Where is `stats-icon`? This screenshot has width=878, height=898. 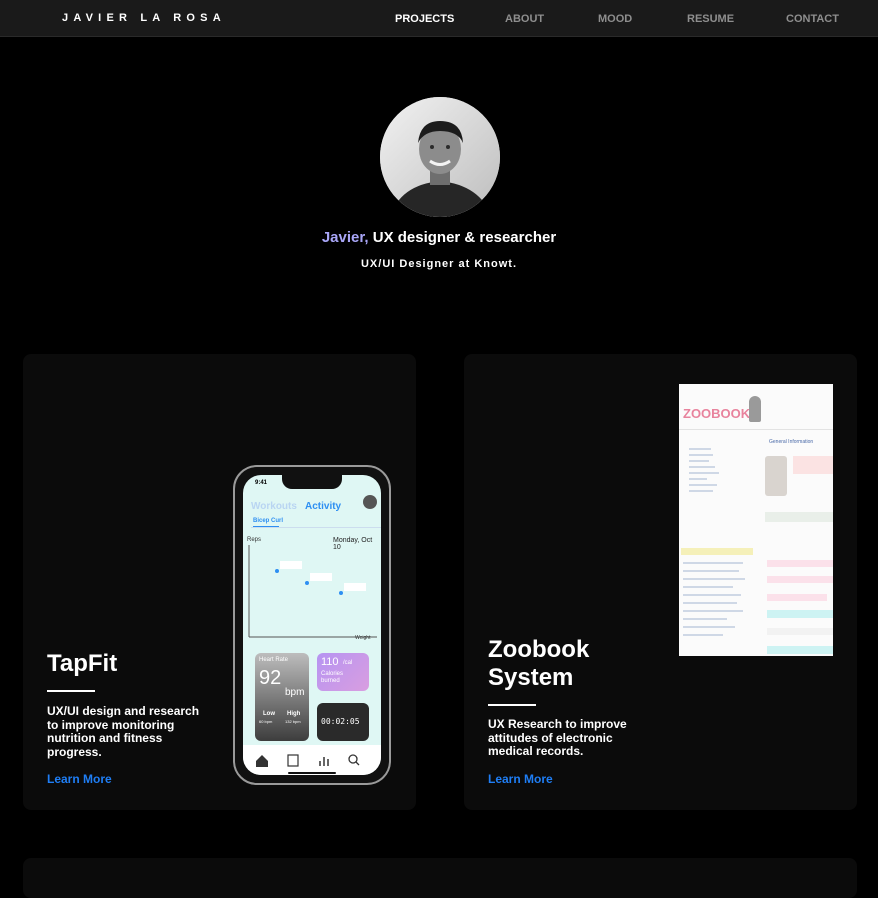
stats-icon is located at coordinates (324, 761).